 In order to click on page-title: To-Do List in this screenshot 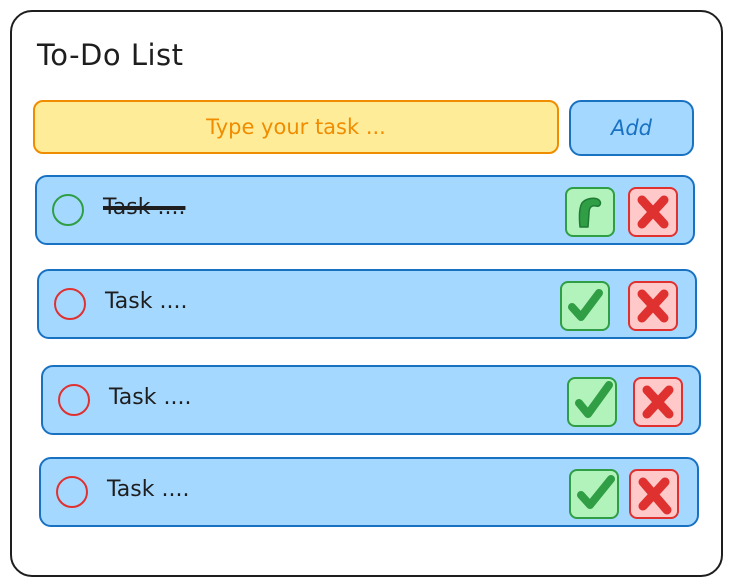, I will do `click(110, 55)`.